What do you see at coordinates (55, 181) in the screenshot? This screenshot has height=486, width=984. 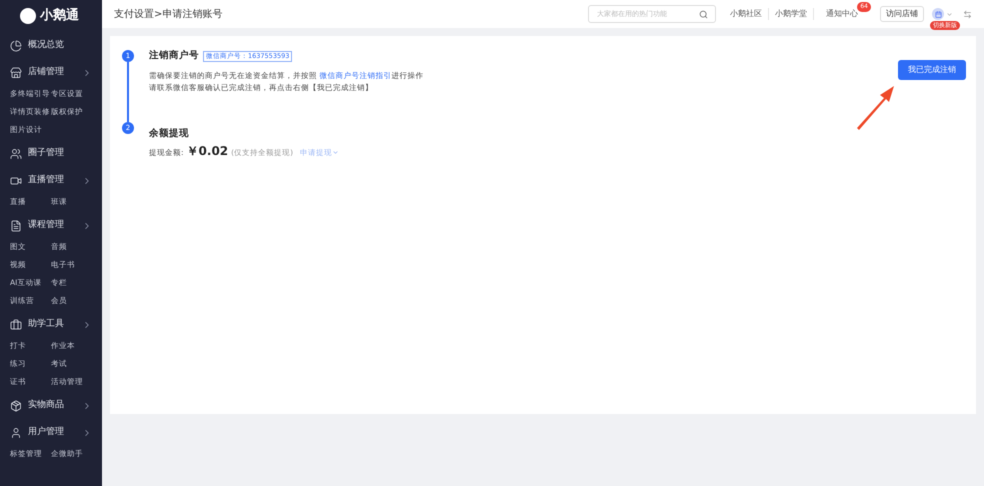 I see `sidebar-item: 直播管理` at bounding box center [55, 181].